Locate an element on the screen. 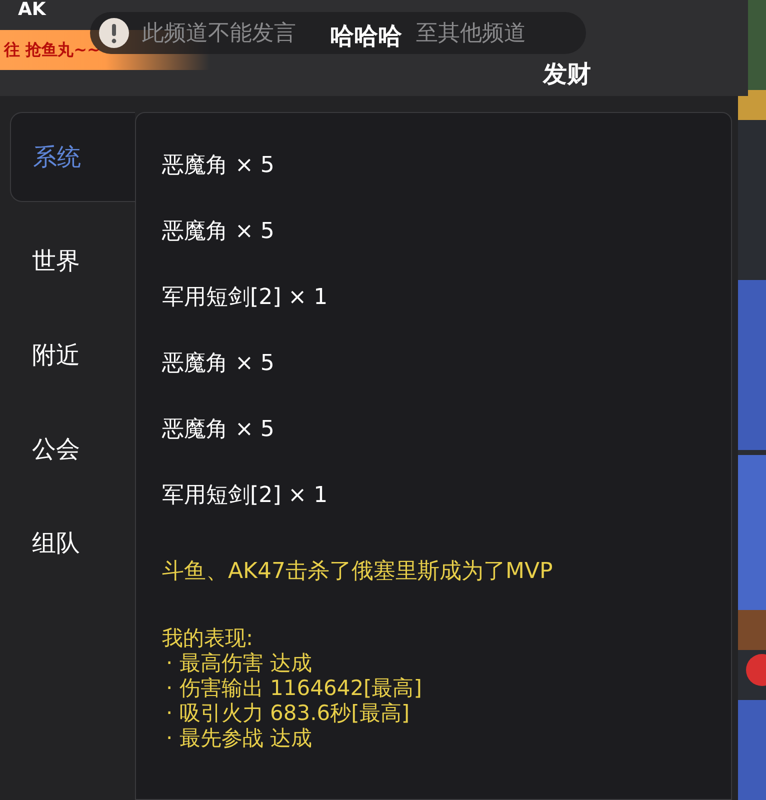  channel-tab: 世界 is located at coordinates (72, 261).